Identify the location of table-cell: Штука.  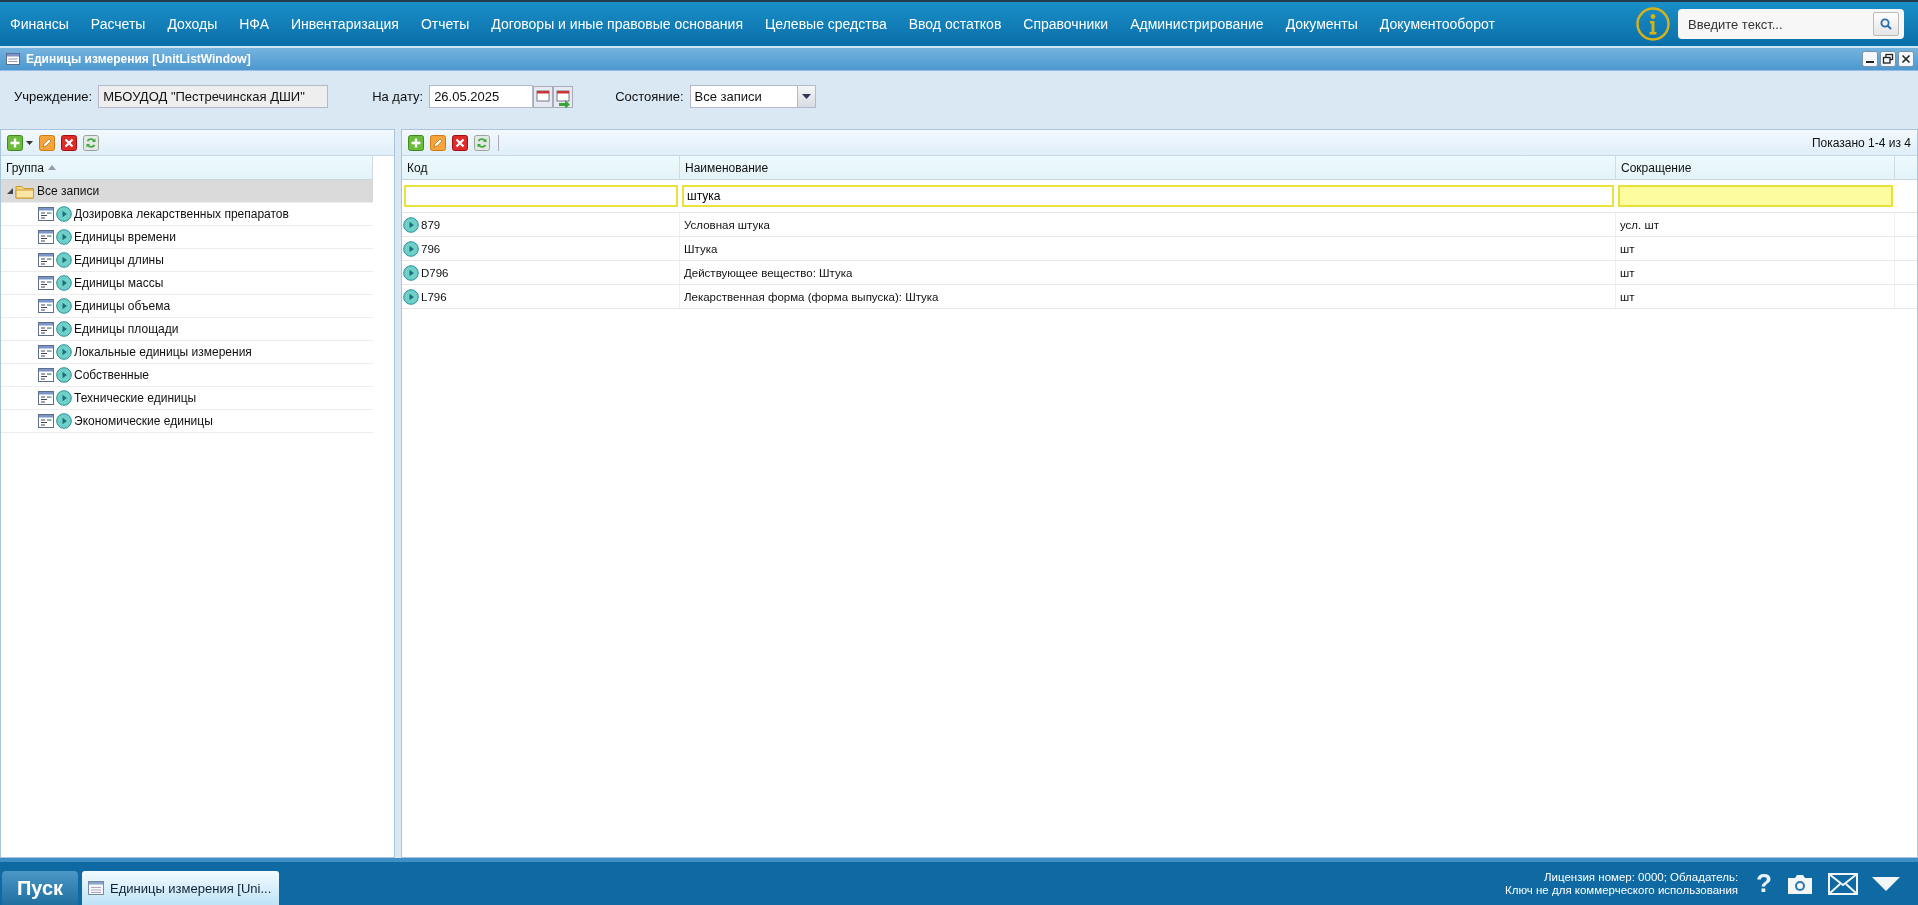
(1148, 248).